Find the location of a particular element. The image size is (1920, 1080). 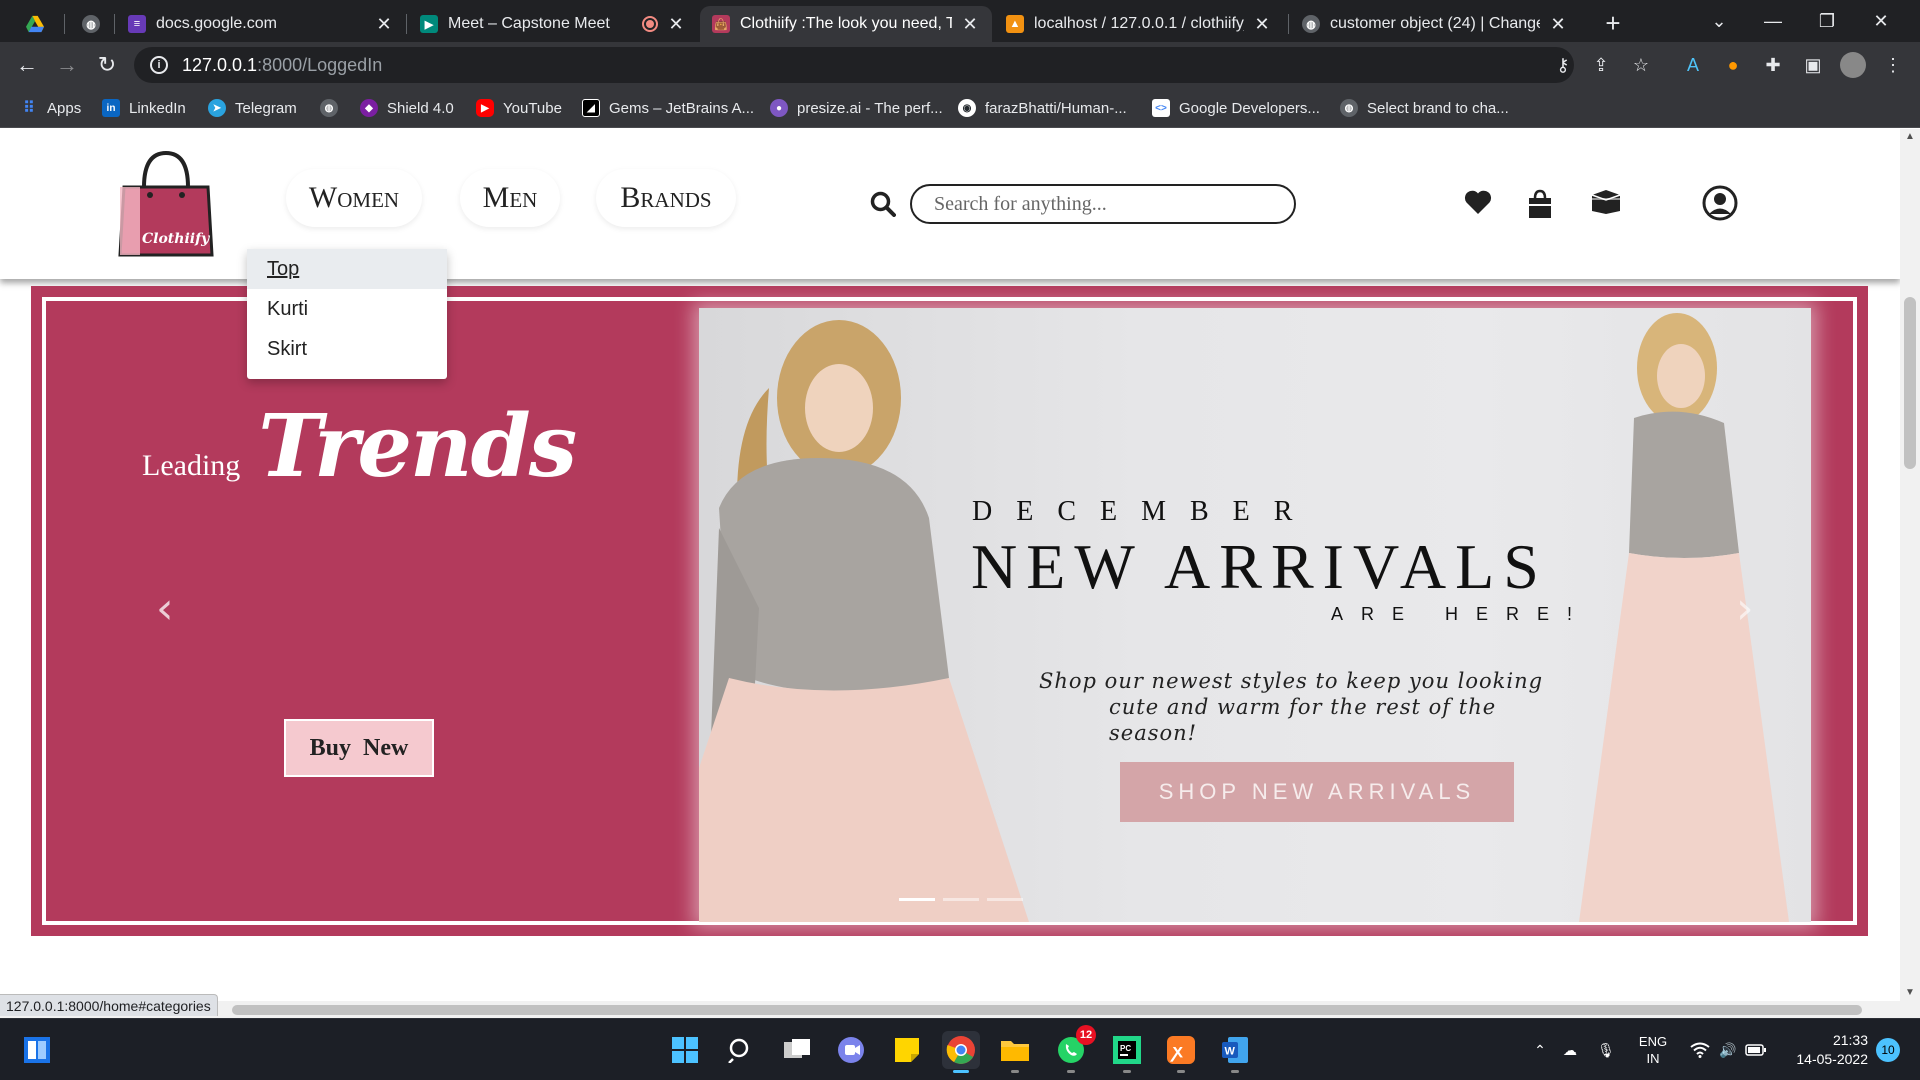

tab-phpmyadmin: ▲ localhost / 127.0.0.1 / clothiify_c ✕ is located at coordinates (1139, 24).